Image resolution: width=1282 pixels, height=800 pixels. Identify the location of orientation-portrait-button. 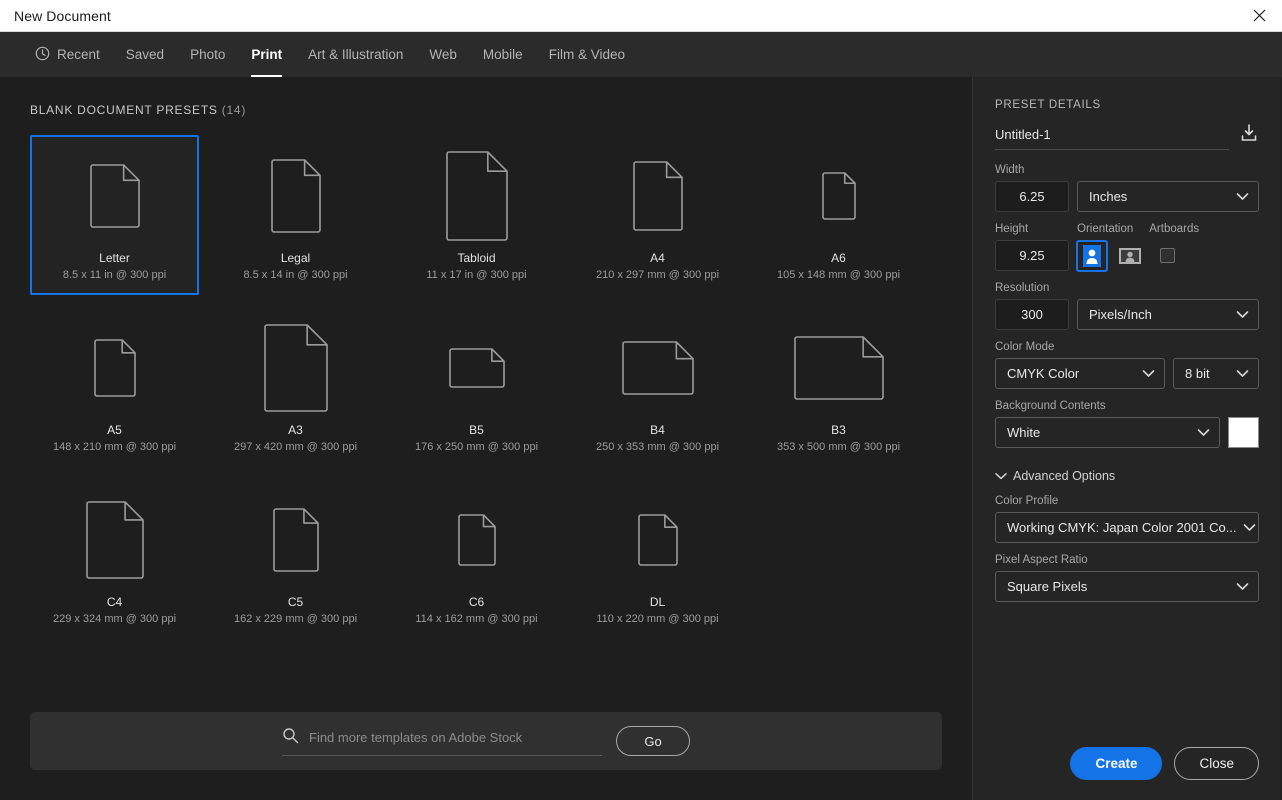
(1092, 255).